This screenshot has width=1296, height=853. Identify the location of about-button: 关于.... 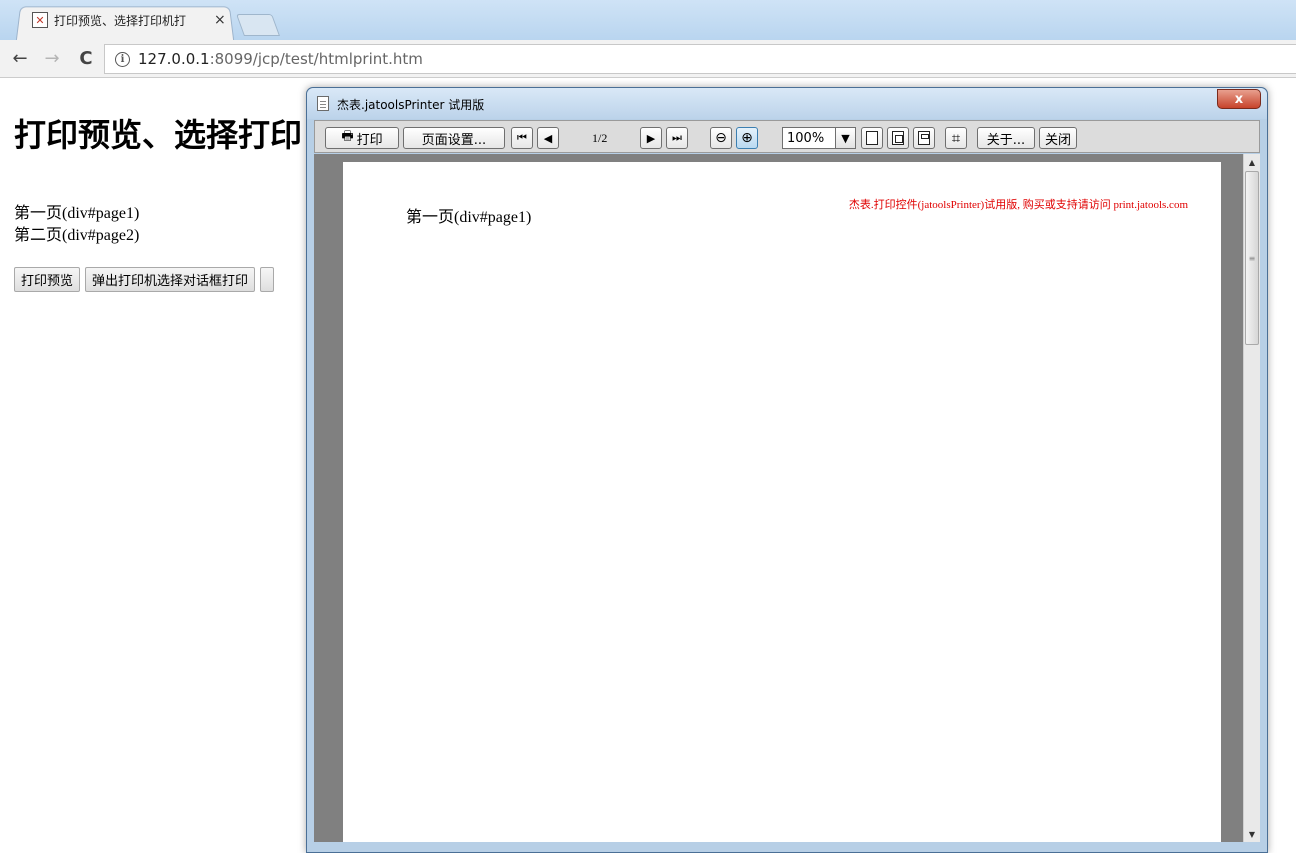
(1006, 138).